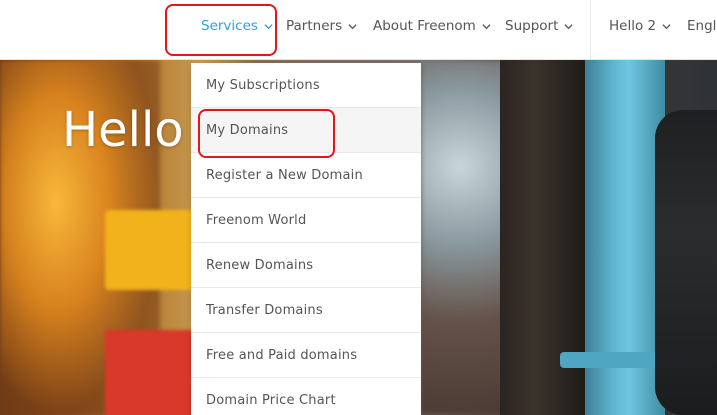 This screenshot has height=415, width=717. What do you see at coordinates (306, 130) in the screenshot?
I see `menu-item-my-domains: My Domains` at bounding box center [306, 130].